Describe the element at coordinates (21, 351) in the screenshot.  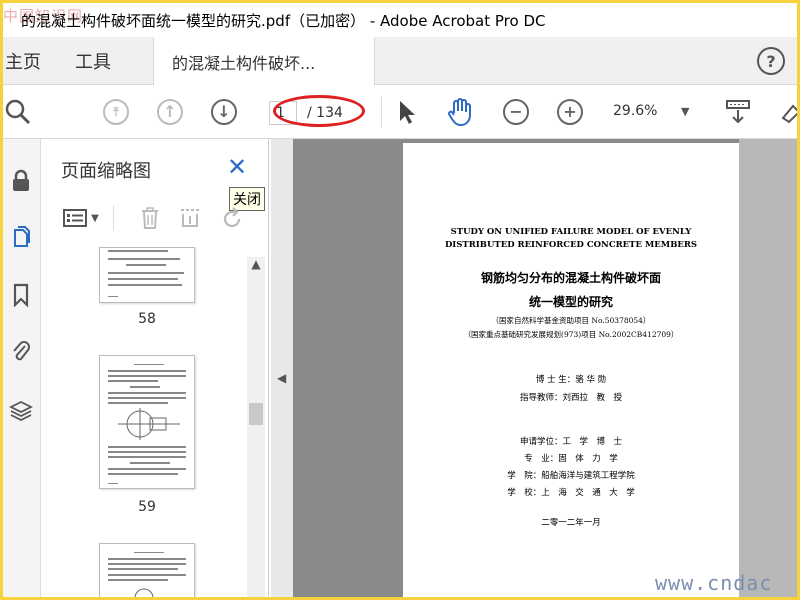
I see `attachment-icon` at that location.